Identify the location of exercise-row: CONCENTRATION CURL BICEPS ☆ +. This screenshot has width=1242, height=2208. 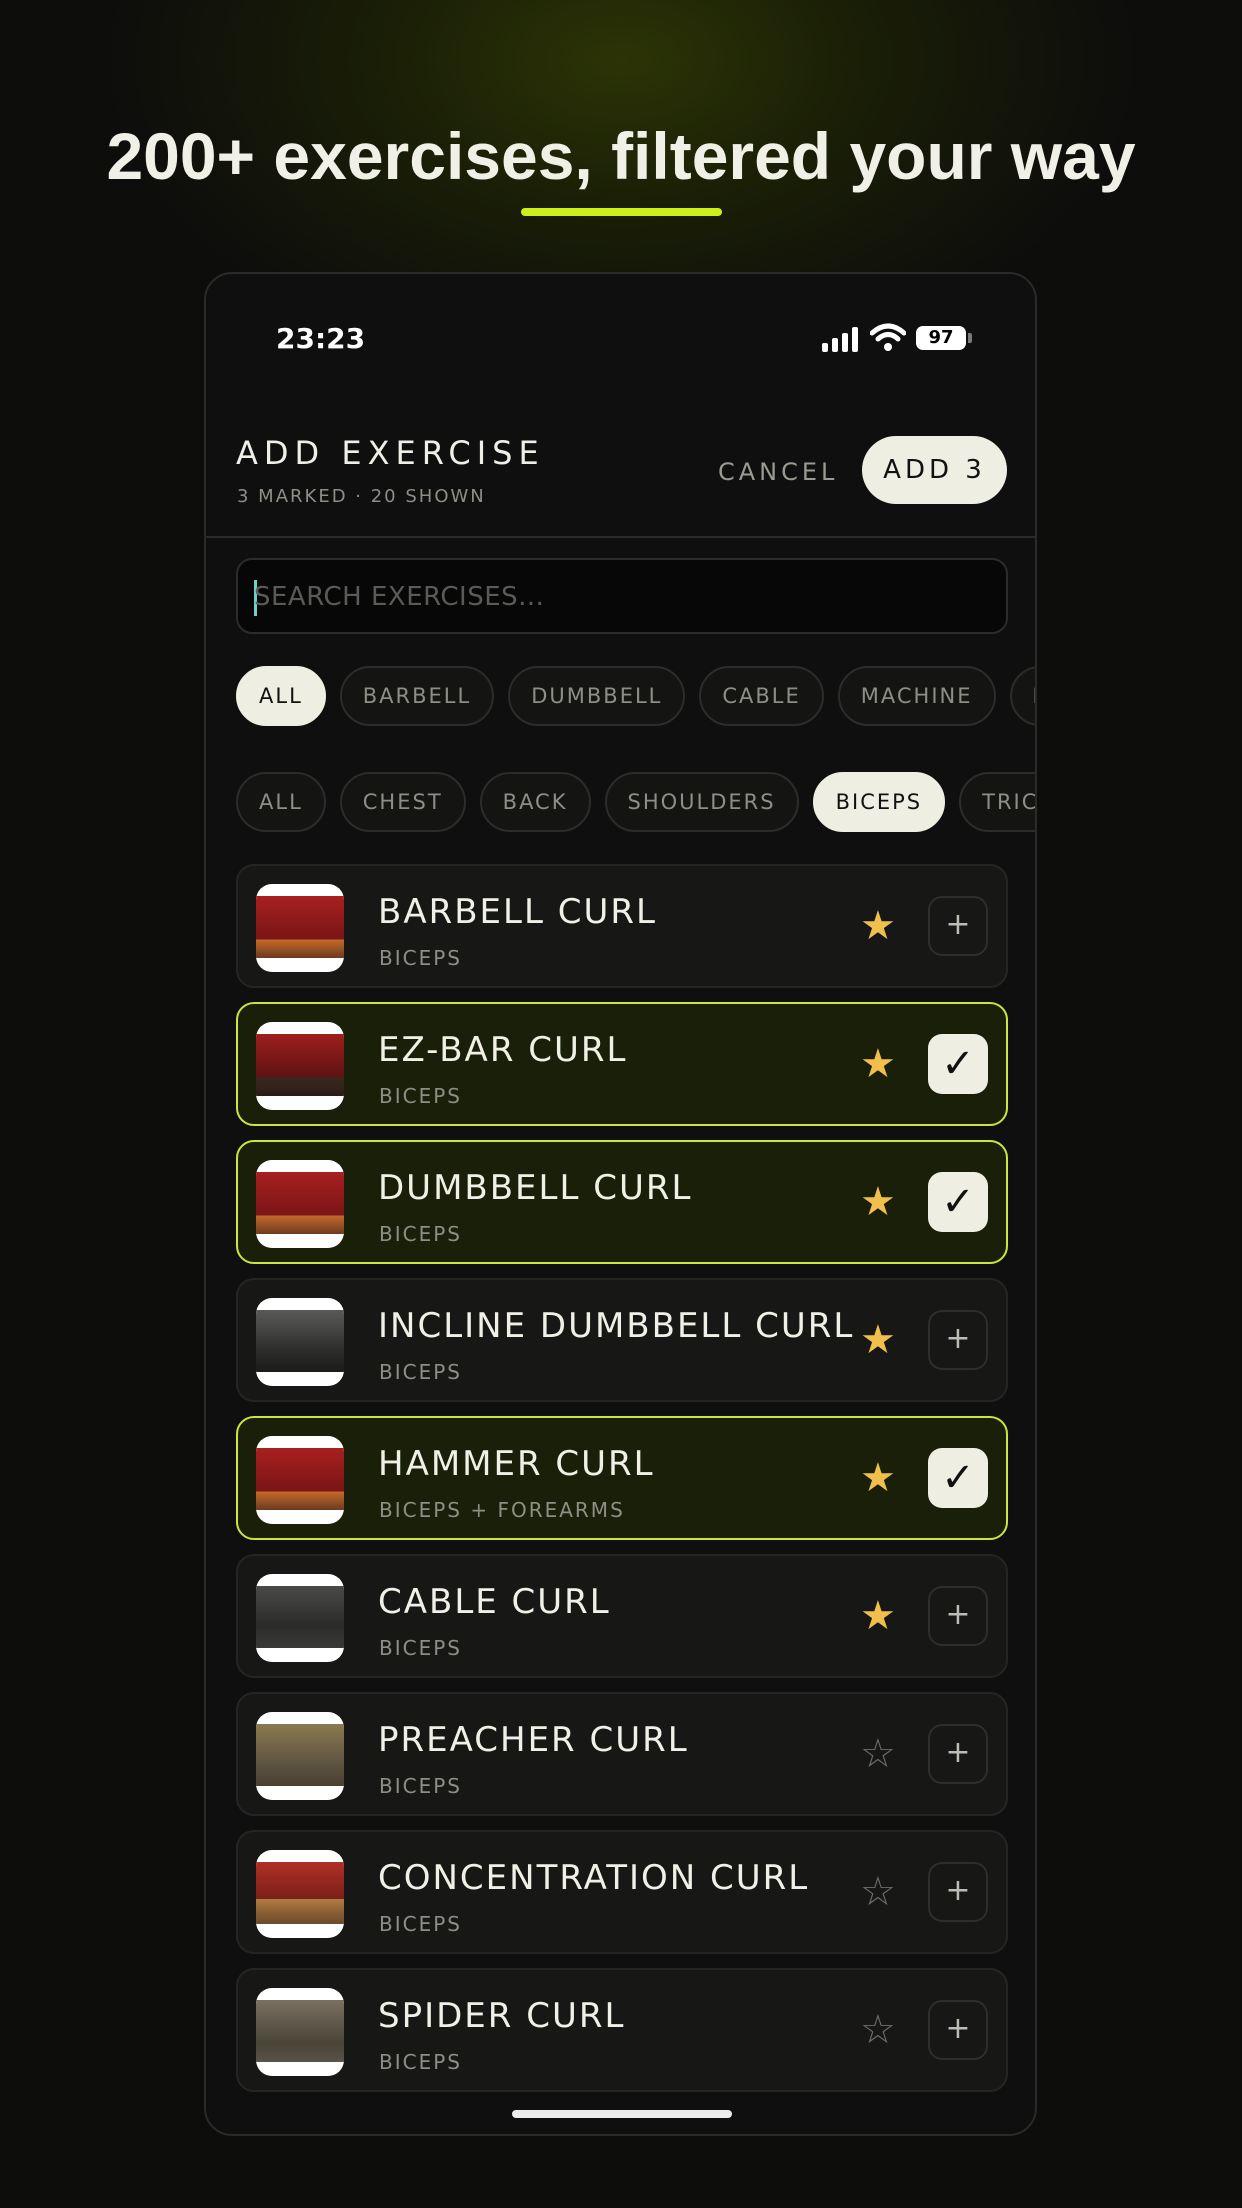
(622, 1892).